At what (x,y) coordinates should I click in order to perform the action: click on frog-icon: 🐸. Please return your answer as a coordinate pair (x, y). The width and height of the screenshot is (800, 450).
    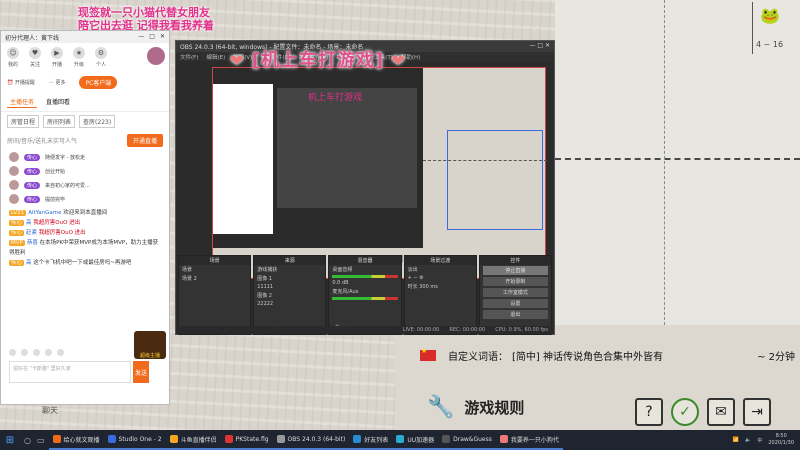
    Looking at the image, I should click on (770, 15).